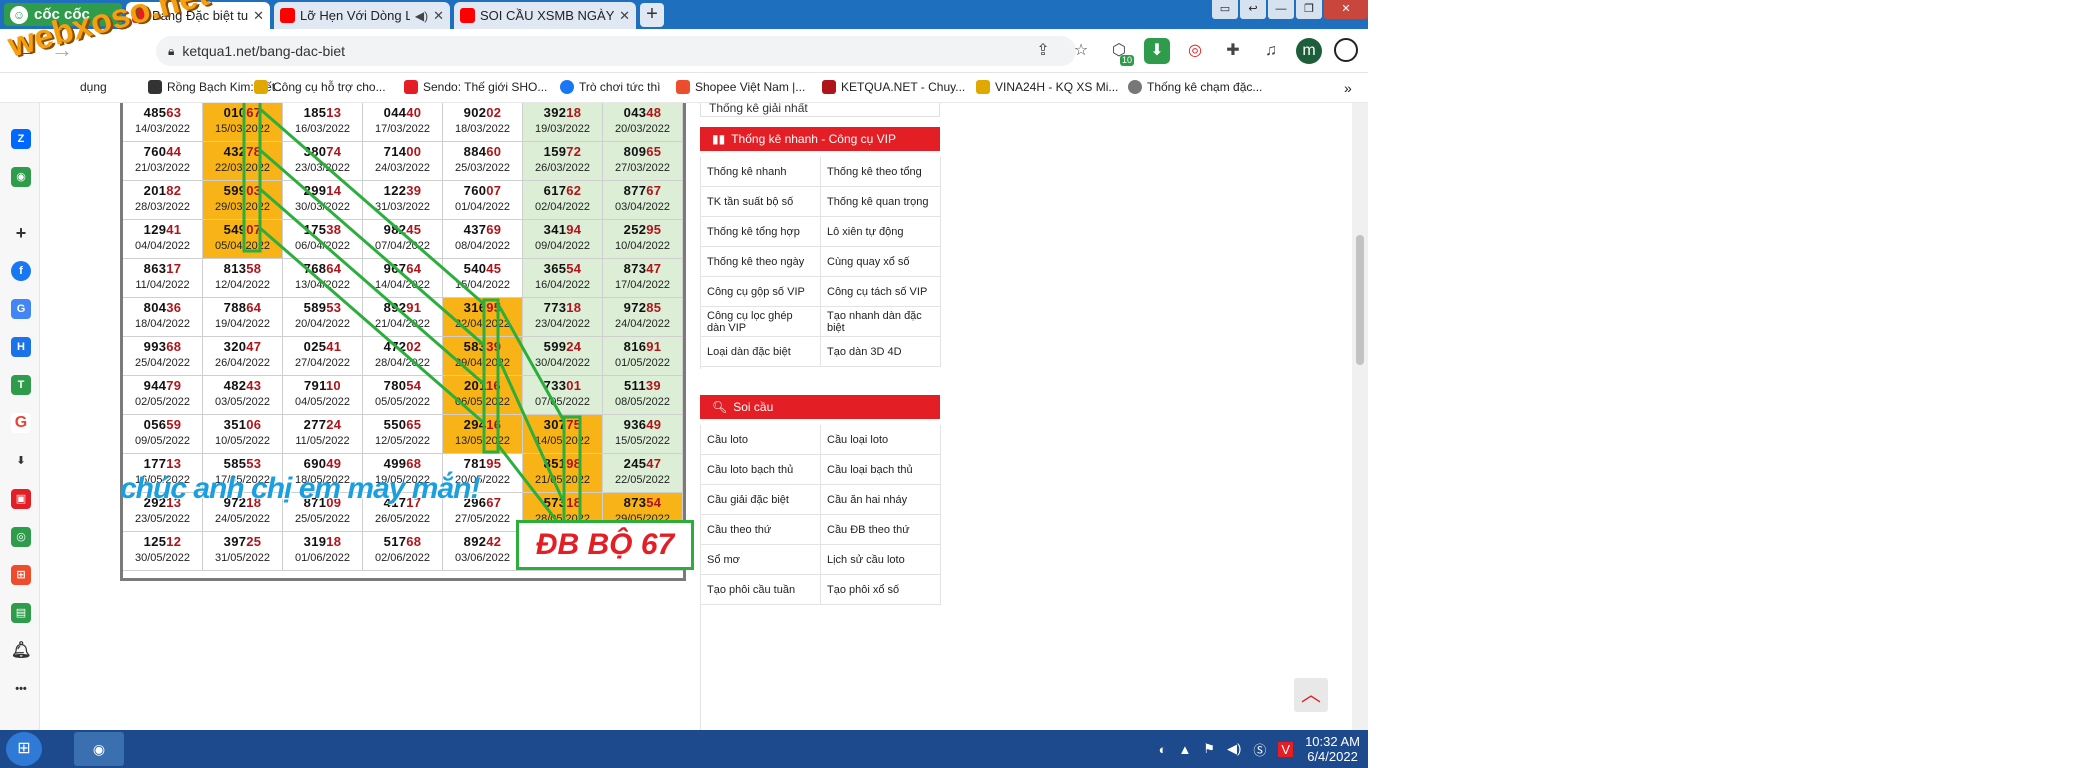  What do you see at coordinates (761, 202) in the screenshot?
I see `panel-link: TK tần suất bộ số` at bounding box center [761, 202].